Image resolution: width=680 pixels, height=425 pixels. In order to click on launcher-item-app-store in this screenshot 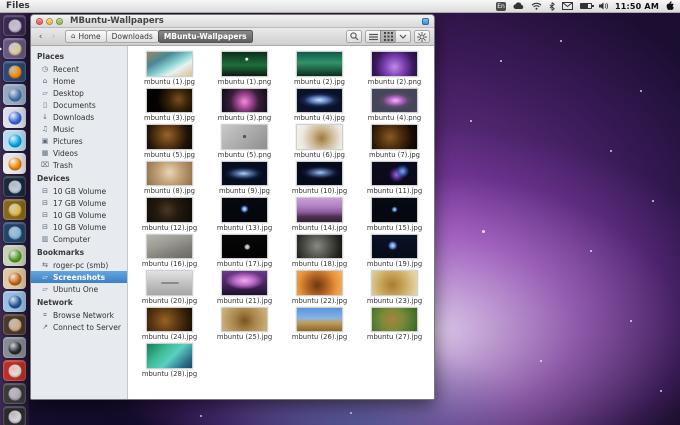, I will do `click(14, 301)`.